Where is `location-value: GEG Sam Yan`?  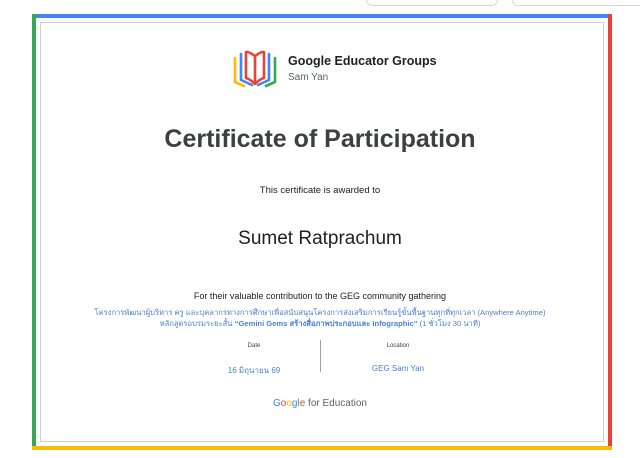 location-value: GEG Sam Yan is located at coordinates (398, 368).